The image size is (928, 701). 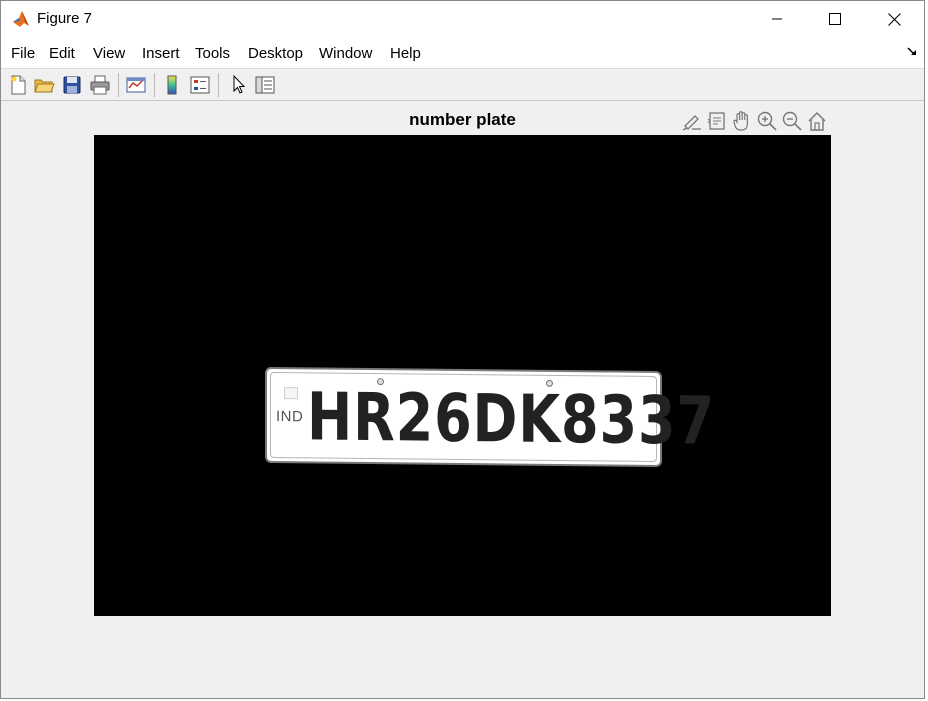 I want to click on figure-toolbar, so click(x=462, y=85).